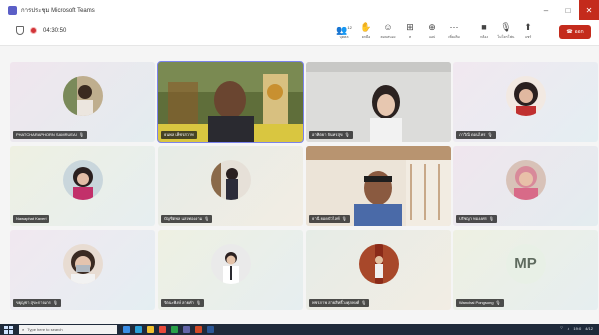  Describe the element at coordinates (589, 10) in the screenshot. I see `close-button: ✕` at that location.